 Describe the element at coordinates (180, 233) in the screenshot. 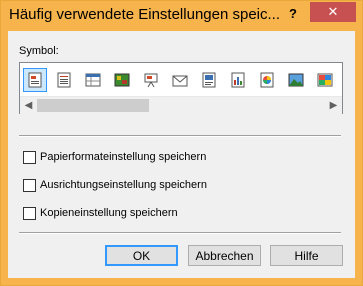

I see `separator-bottom` at that location.